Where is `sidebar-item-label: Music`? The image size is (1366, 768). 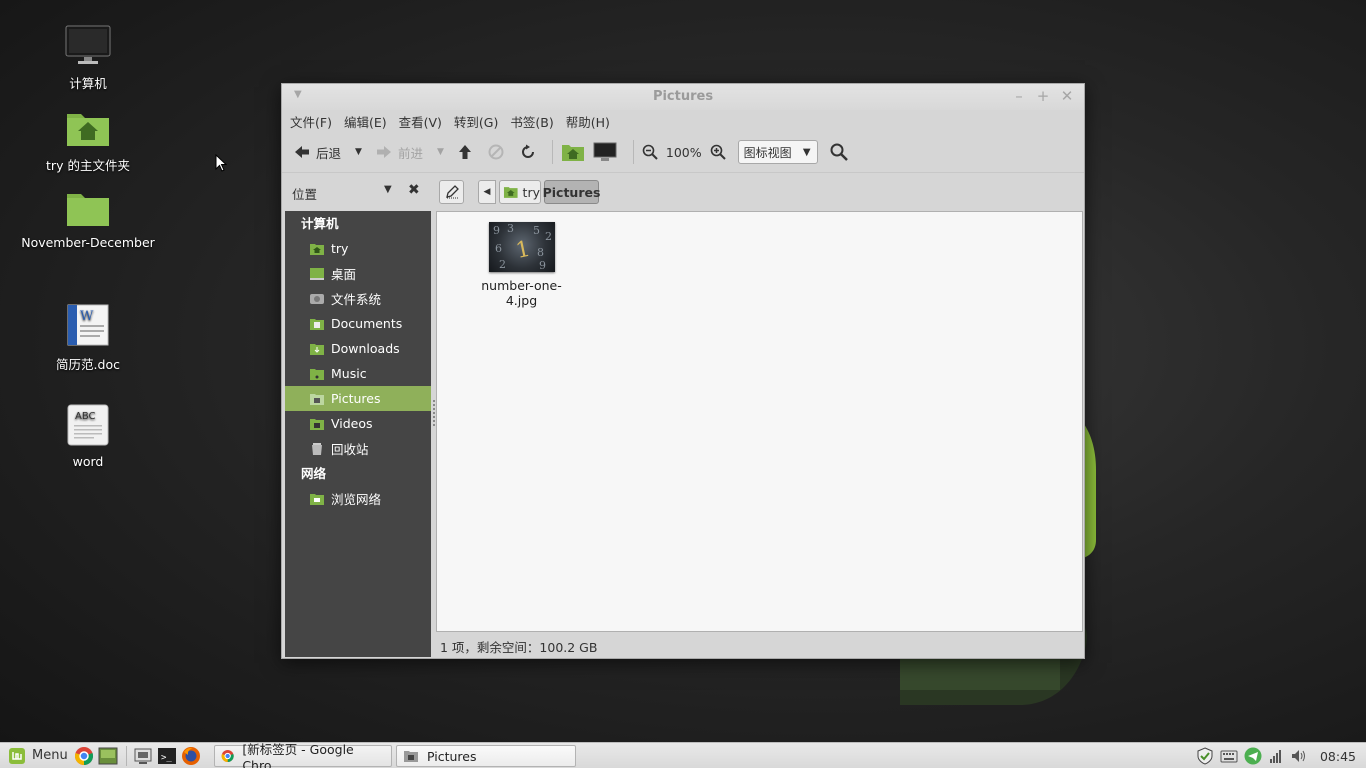 sidebar-item-label: Music is located at coordinates (349, 373).